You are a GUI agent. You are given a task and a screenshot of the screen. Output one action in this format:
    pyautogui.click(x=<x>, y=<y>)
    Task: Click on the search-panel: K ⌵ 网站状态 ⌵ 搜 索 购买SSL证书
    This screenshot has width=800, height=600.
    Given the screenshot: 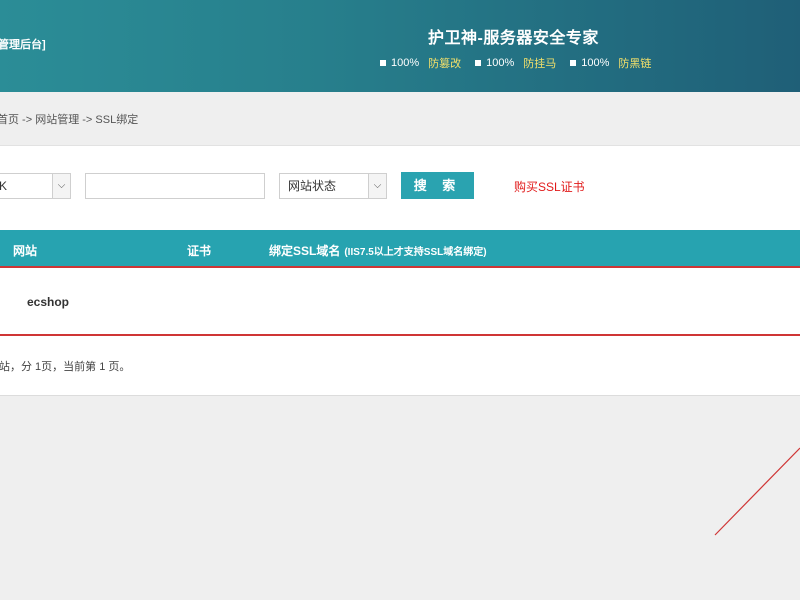 What is the action you would take?
    pyautogui.click(x=400, y=188)
    